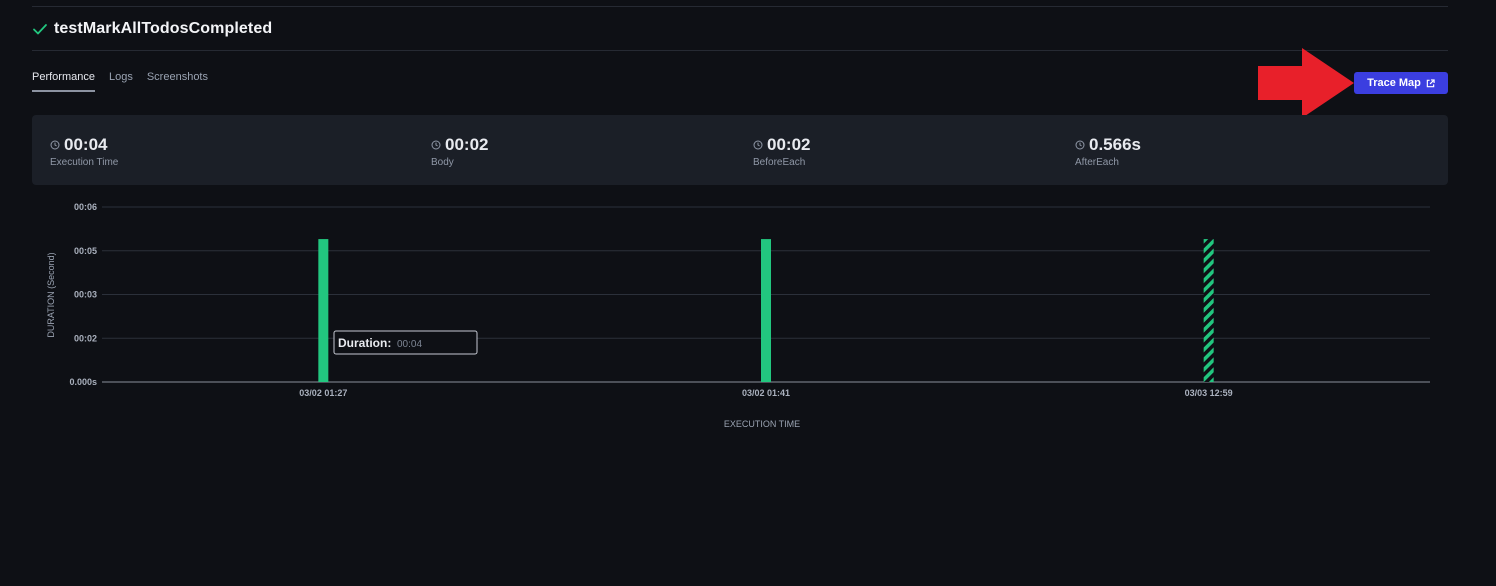  Describe the element at coordinates (163, 28) in the screenshot. I see `test-title: testMarkAllTodosCompleted` at that location.